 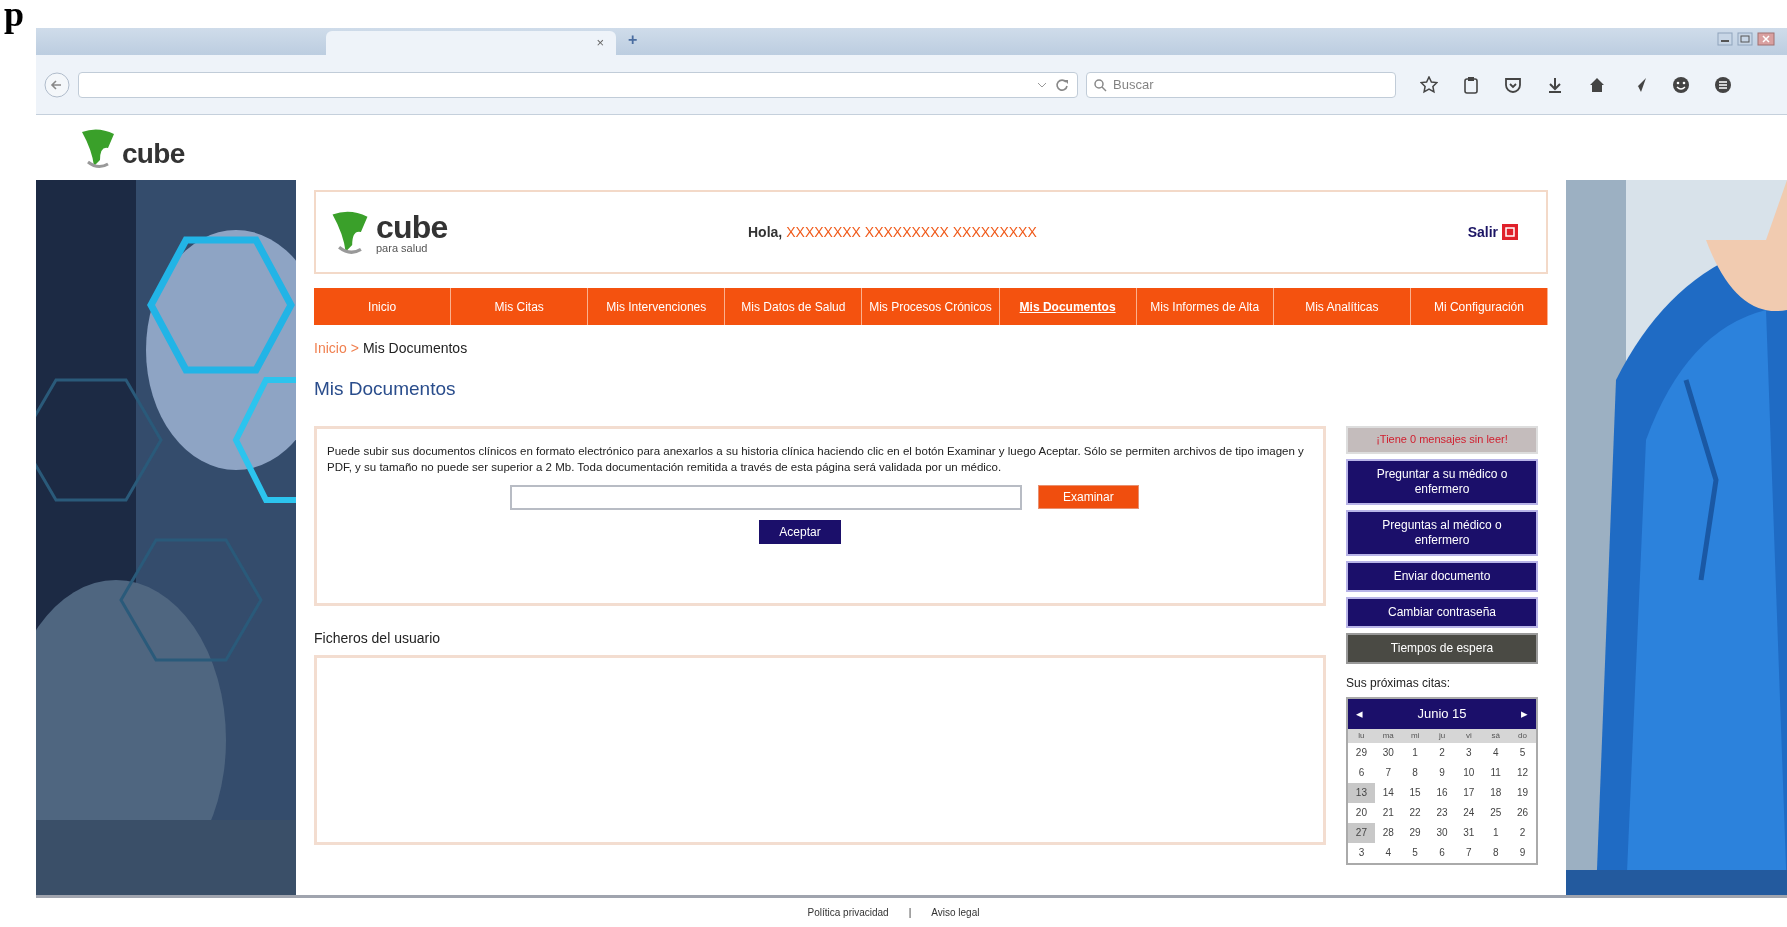 I want to click on file-field, so click(x=766, y=497).